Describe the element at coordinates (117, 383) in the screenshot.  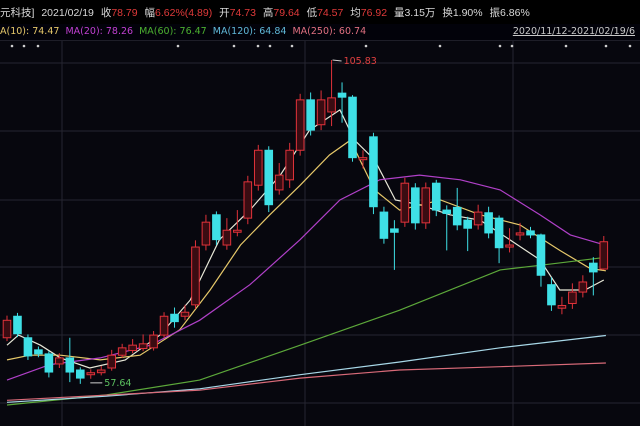
I see `min-price-label: 57.64` at that location.